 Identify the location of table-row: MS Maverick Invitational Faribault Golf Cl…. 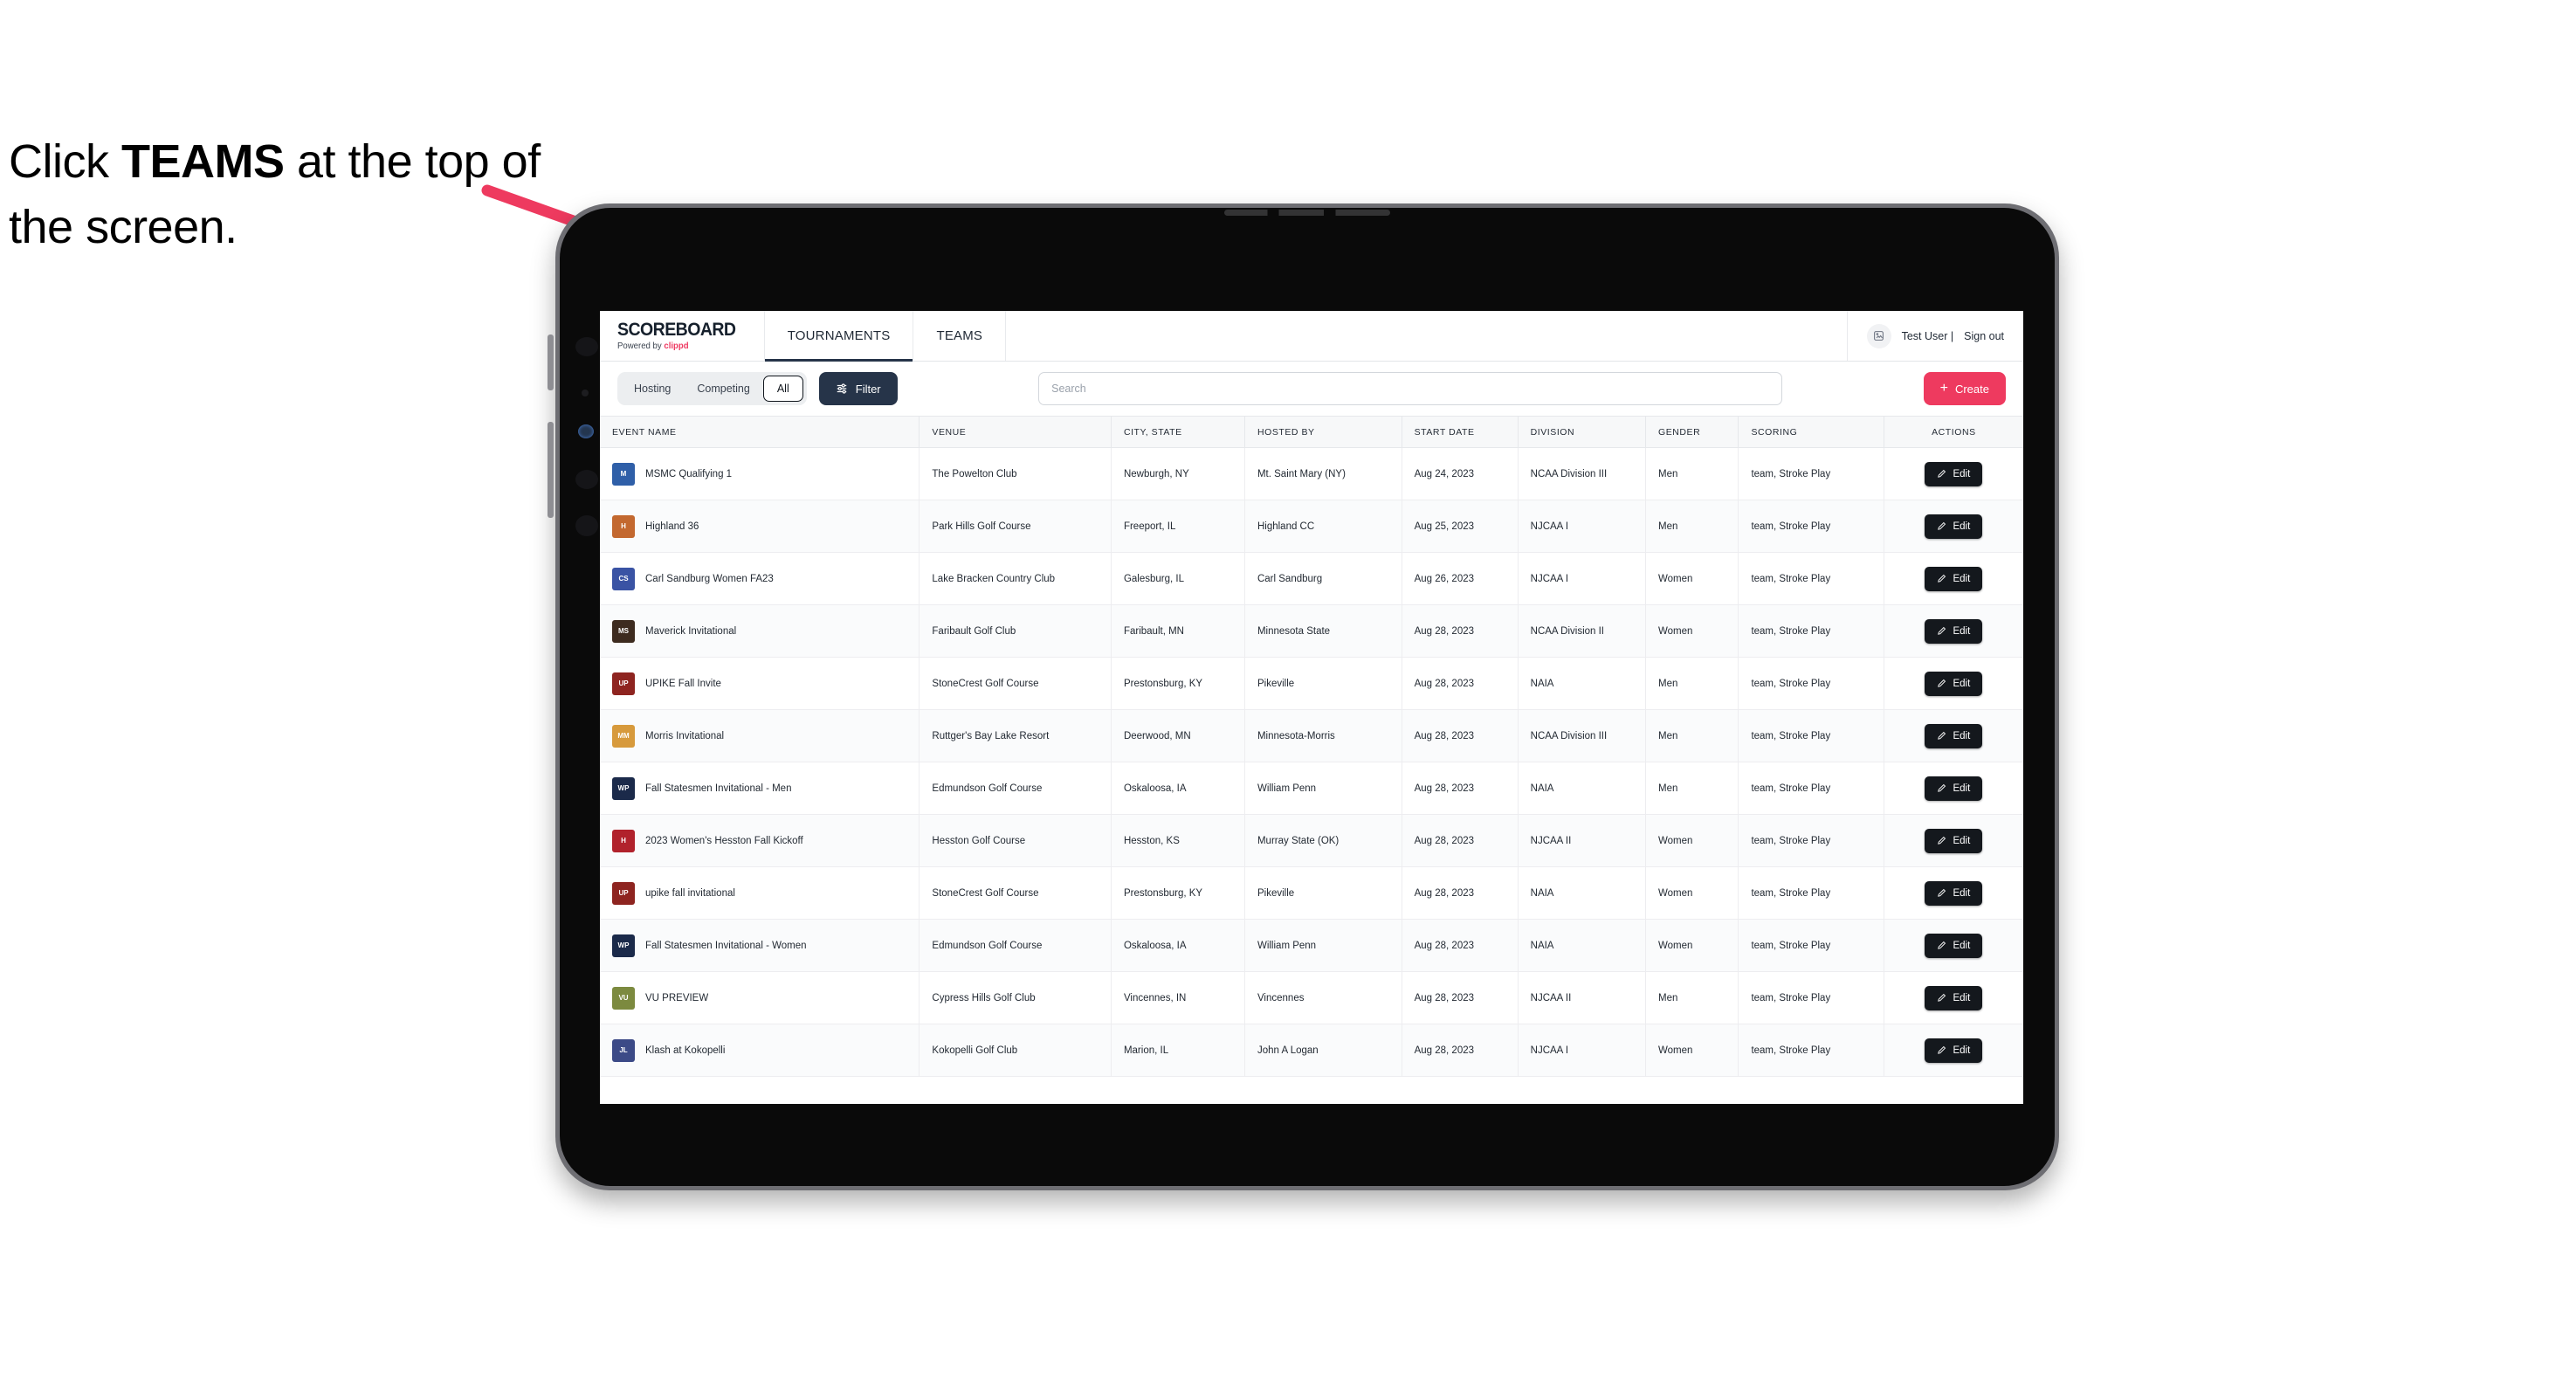
(1311, 631).